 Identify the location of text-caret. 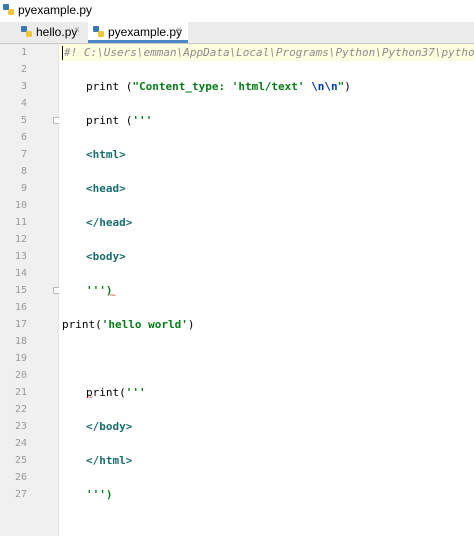
(62, 53).